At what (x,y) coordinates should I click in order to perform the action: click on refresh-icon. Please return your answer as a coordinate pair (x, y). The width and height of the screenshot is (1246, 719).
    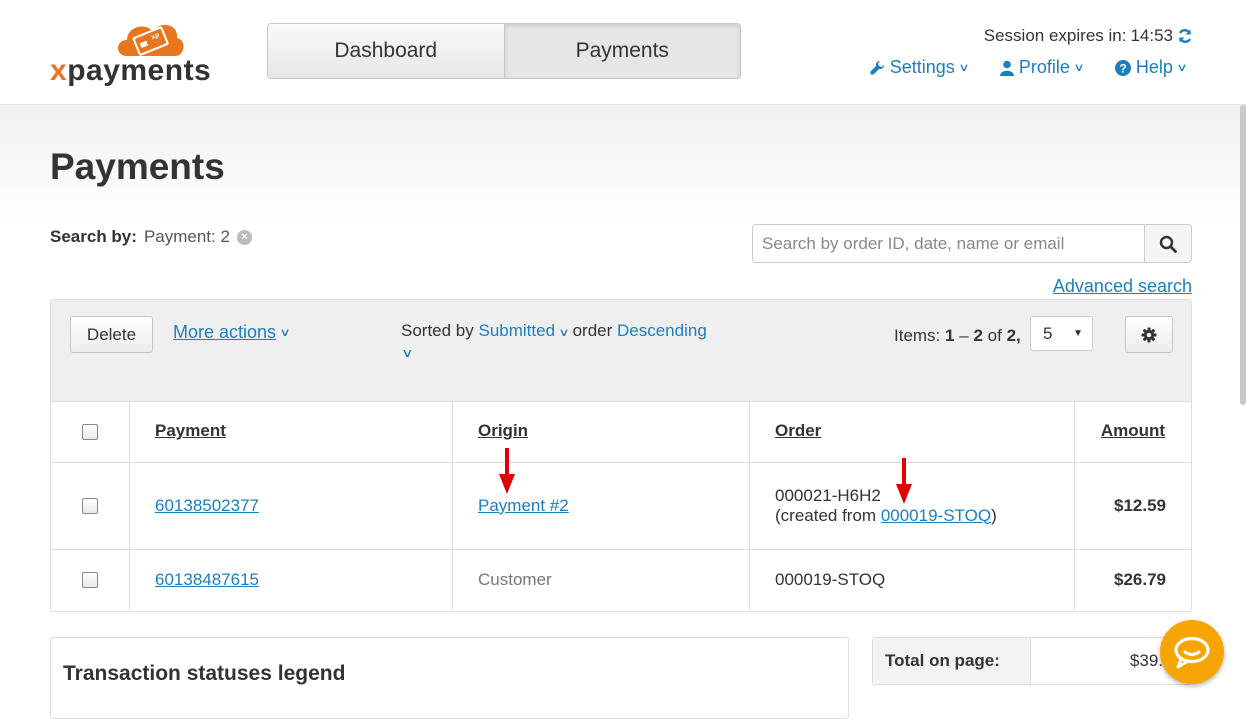
    Looking at the image, I should click on (1185, 36).